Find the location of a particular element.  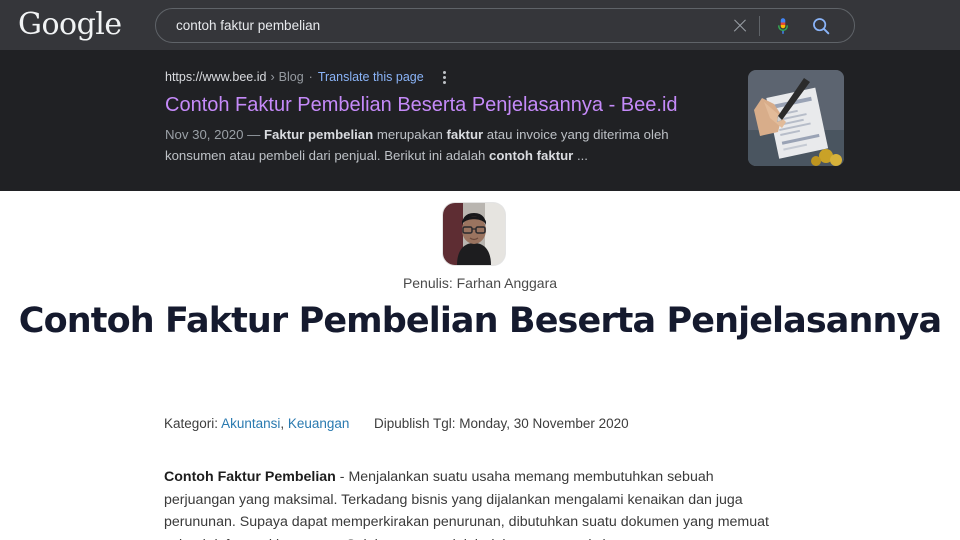

result-breadcrumb-path: Blog is located at coordinates (291, 77).